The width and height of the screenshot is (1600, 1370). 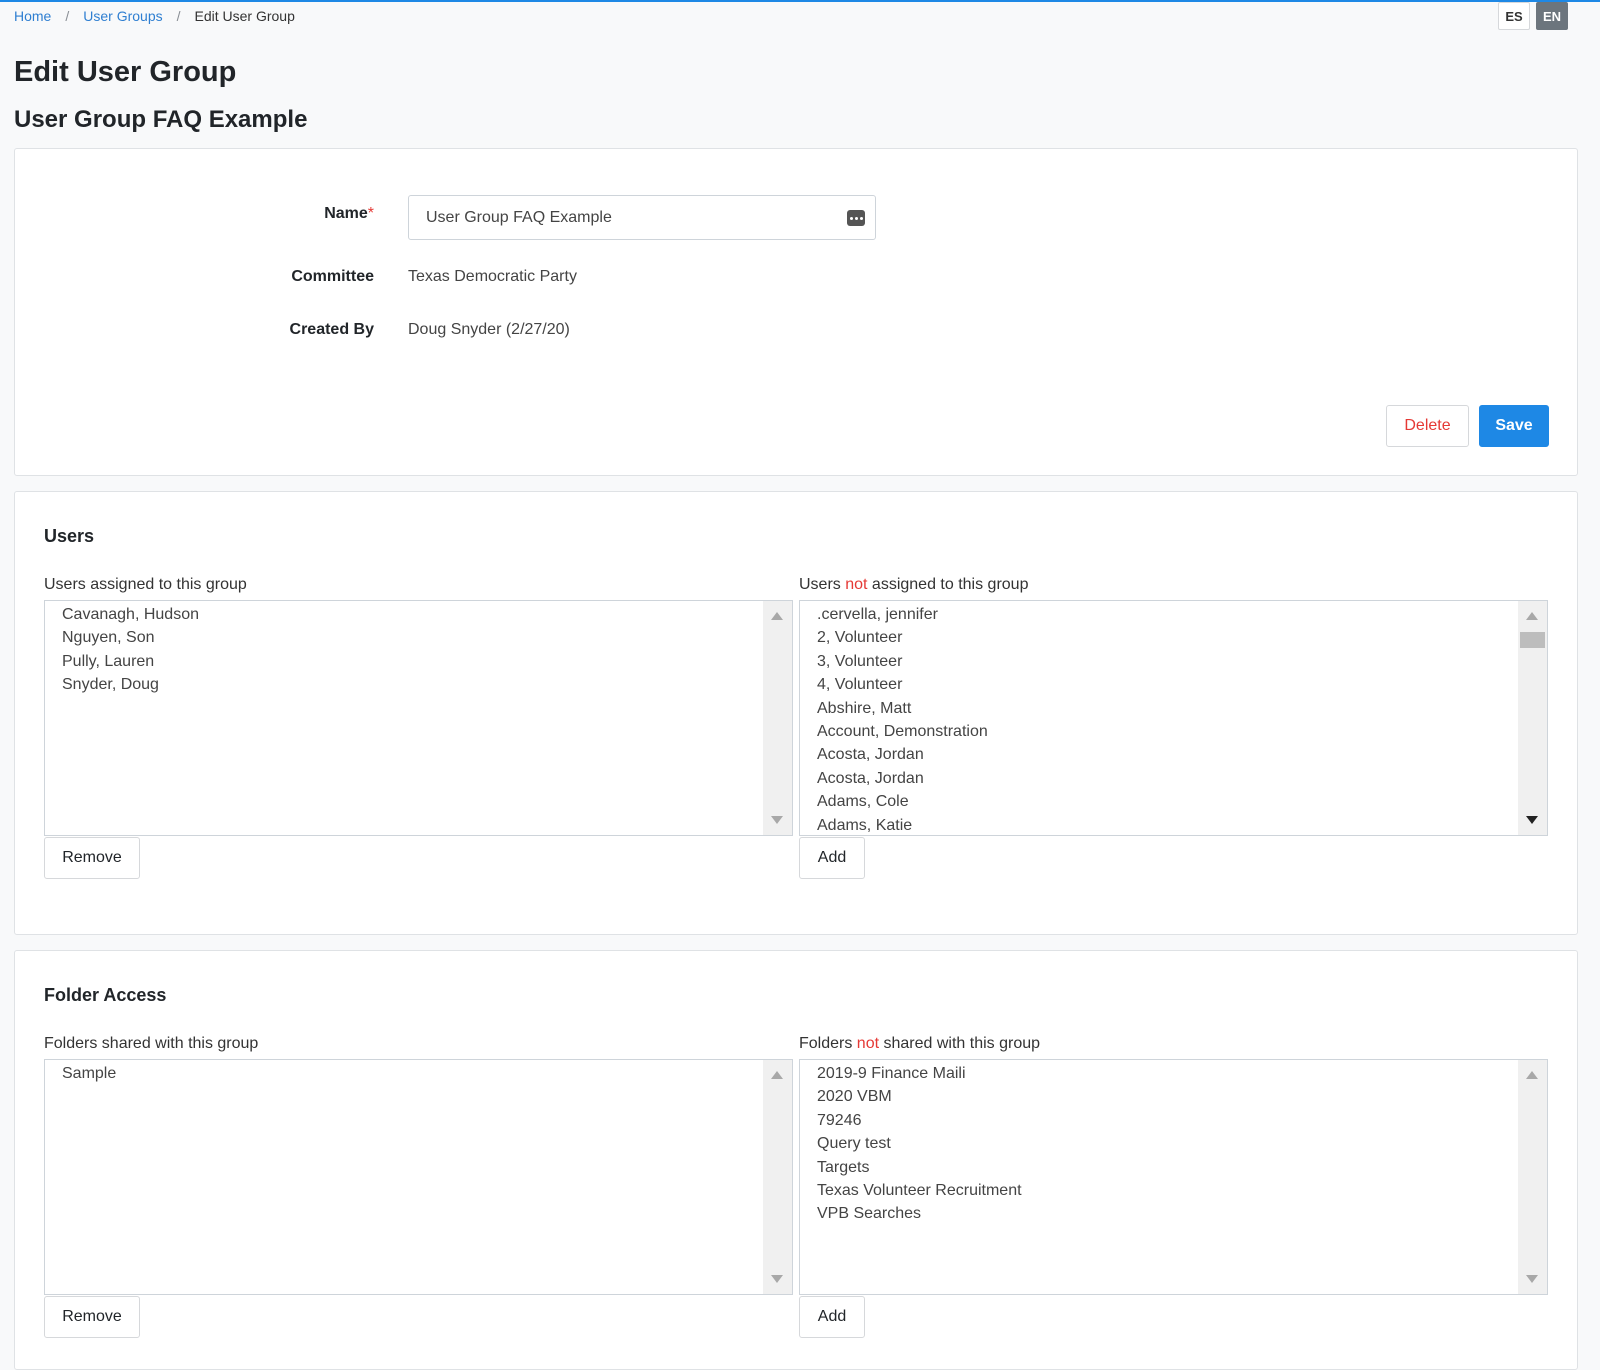 I want to click on users-section-title: Users, so click(x=69, y=536).